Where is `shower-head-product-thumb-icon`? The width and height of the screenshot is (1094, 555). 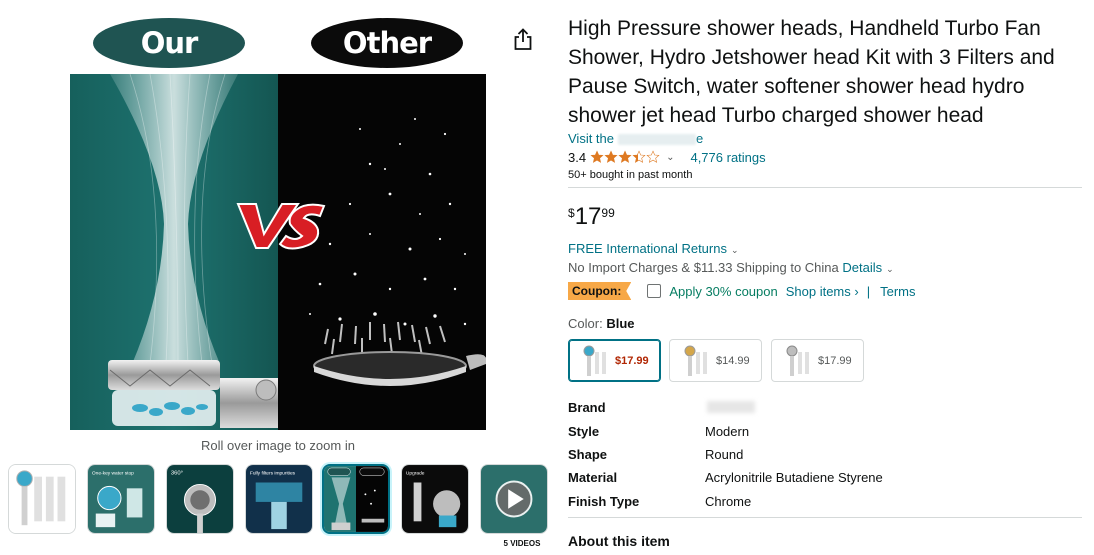 shower-head-product-thumb-icon is located at coordinates (42, 499).